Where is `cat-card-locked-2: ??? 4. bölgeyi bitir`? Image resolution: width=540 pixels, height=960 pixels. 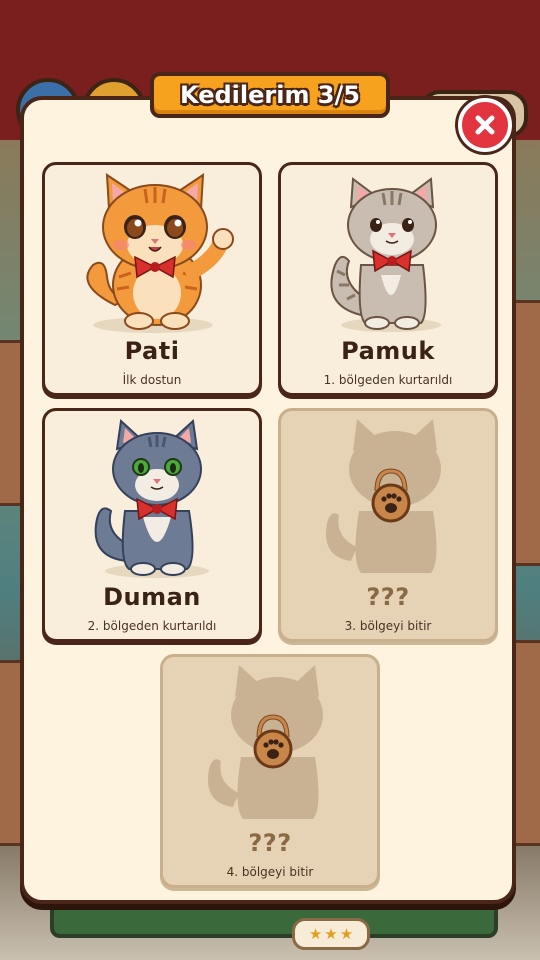
cat-card-locked-2: ??? 4. bölgeyi bitir is located at coordinates (270, 771).